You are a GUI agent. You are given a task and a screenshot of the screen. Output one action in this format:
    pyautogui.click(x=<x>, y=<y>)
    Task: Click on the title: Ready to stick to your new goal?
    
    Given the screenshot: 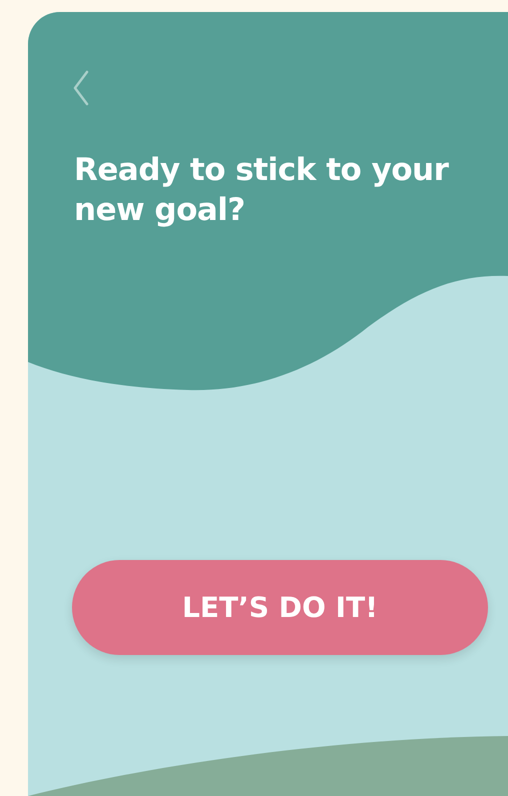 What is the action you would take?
    pyautogui.click(x=262, y=190)
    